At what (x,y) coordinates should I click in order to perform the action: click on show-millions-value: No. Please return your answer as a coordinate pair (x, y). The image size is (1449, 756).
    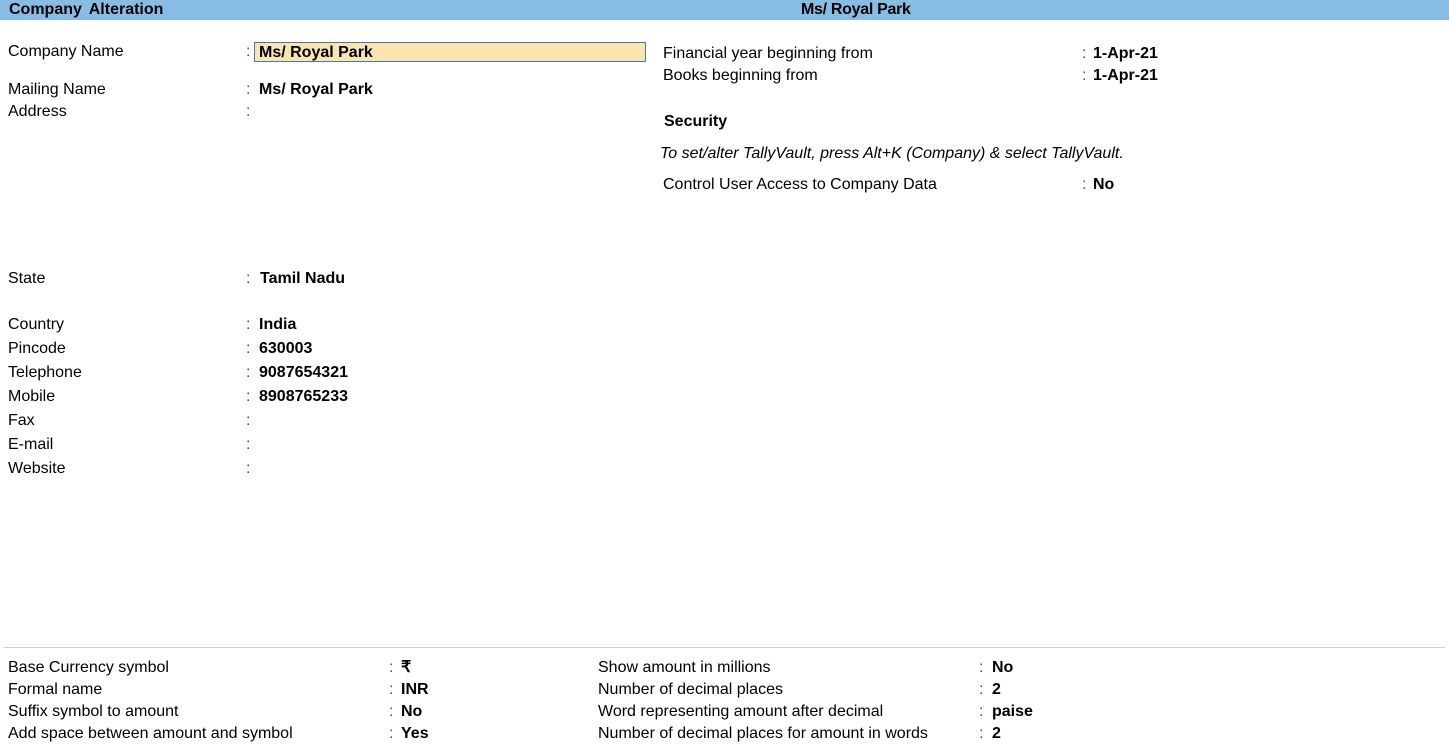
    Looking at the image, I should click on (1002, 668).